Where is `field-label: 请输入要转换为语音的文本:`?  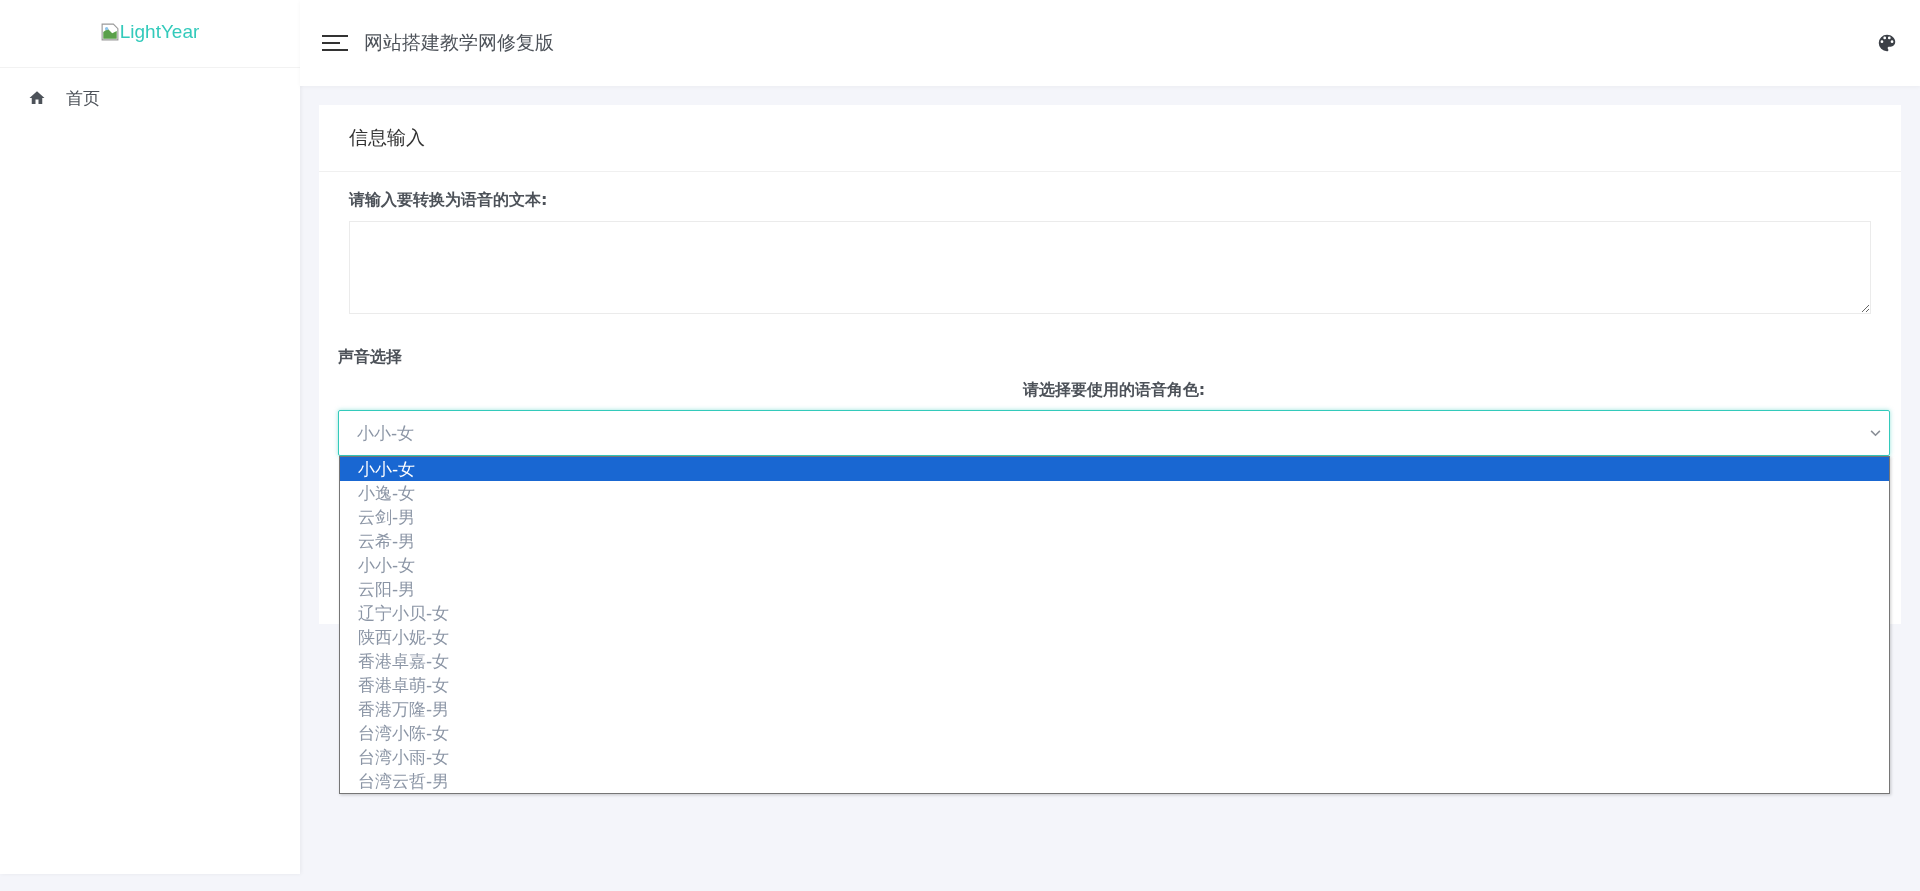 field-label: 请输入要转换为语音的文本: is located at coordinates (448, 200).